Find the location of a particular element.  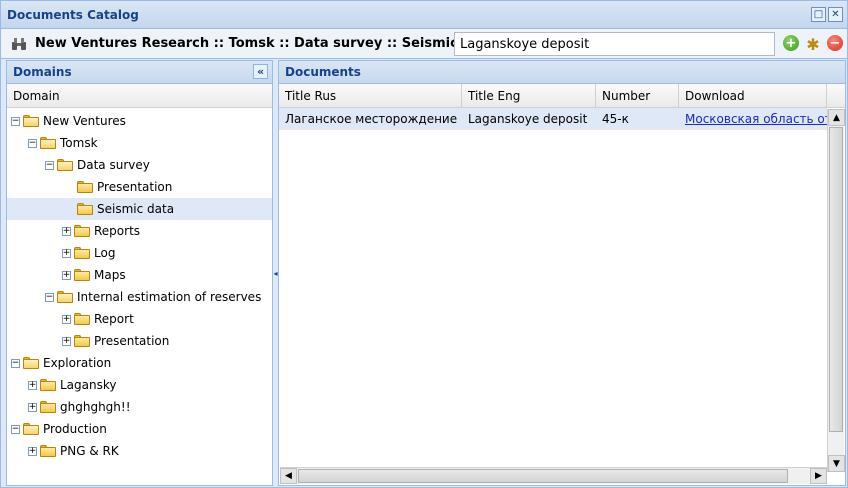

download-link: Московская область от is located at coordinates (753, 119).